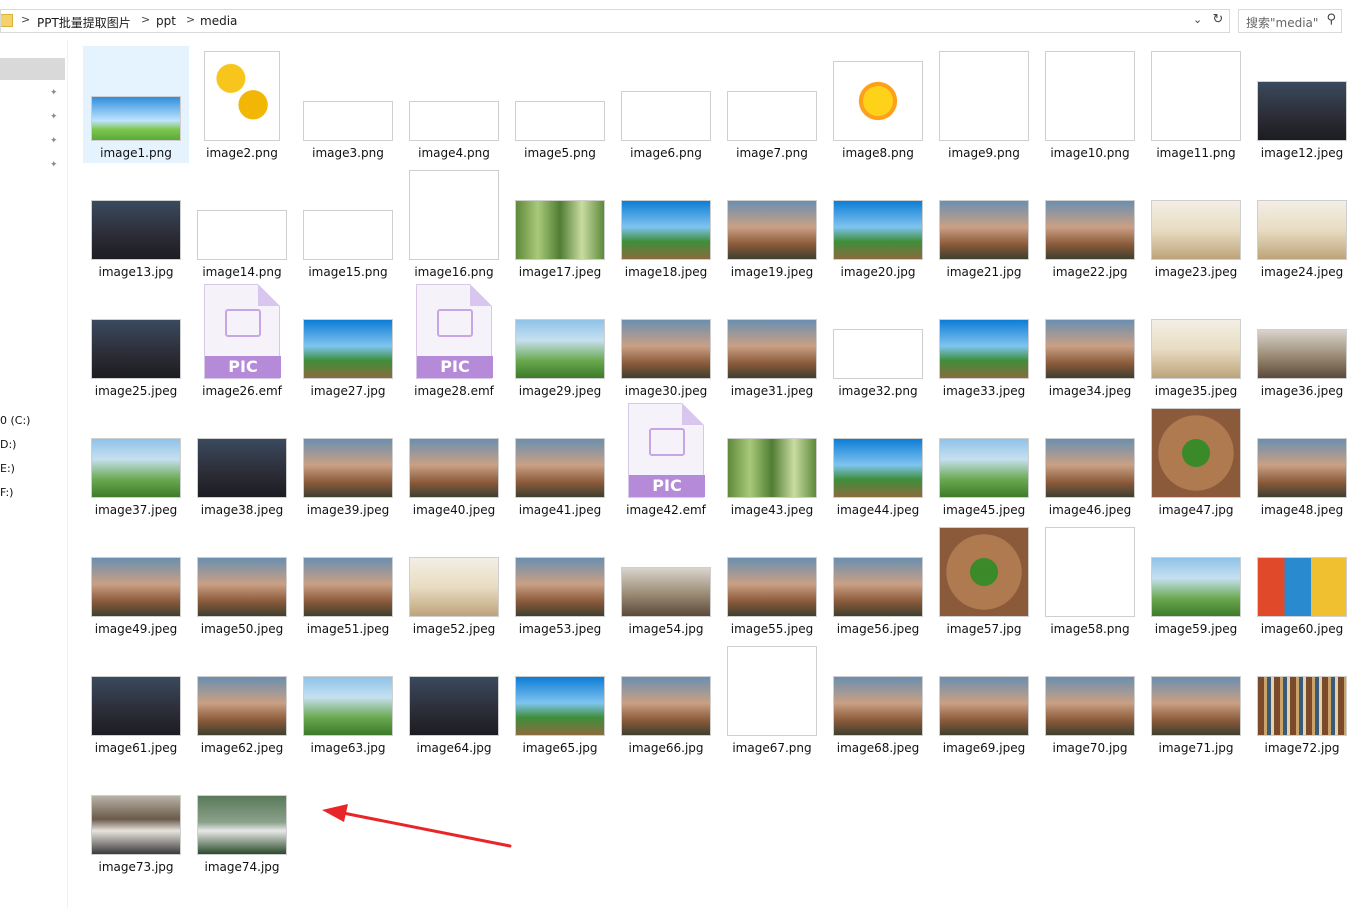 The height and width of the screenshot is (908, 1355). I want to click on file-item: image32.png, so click(878, 342).